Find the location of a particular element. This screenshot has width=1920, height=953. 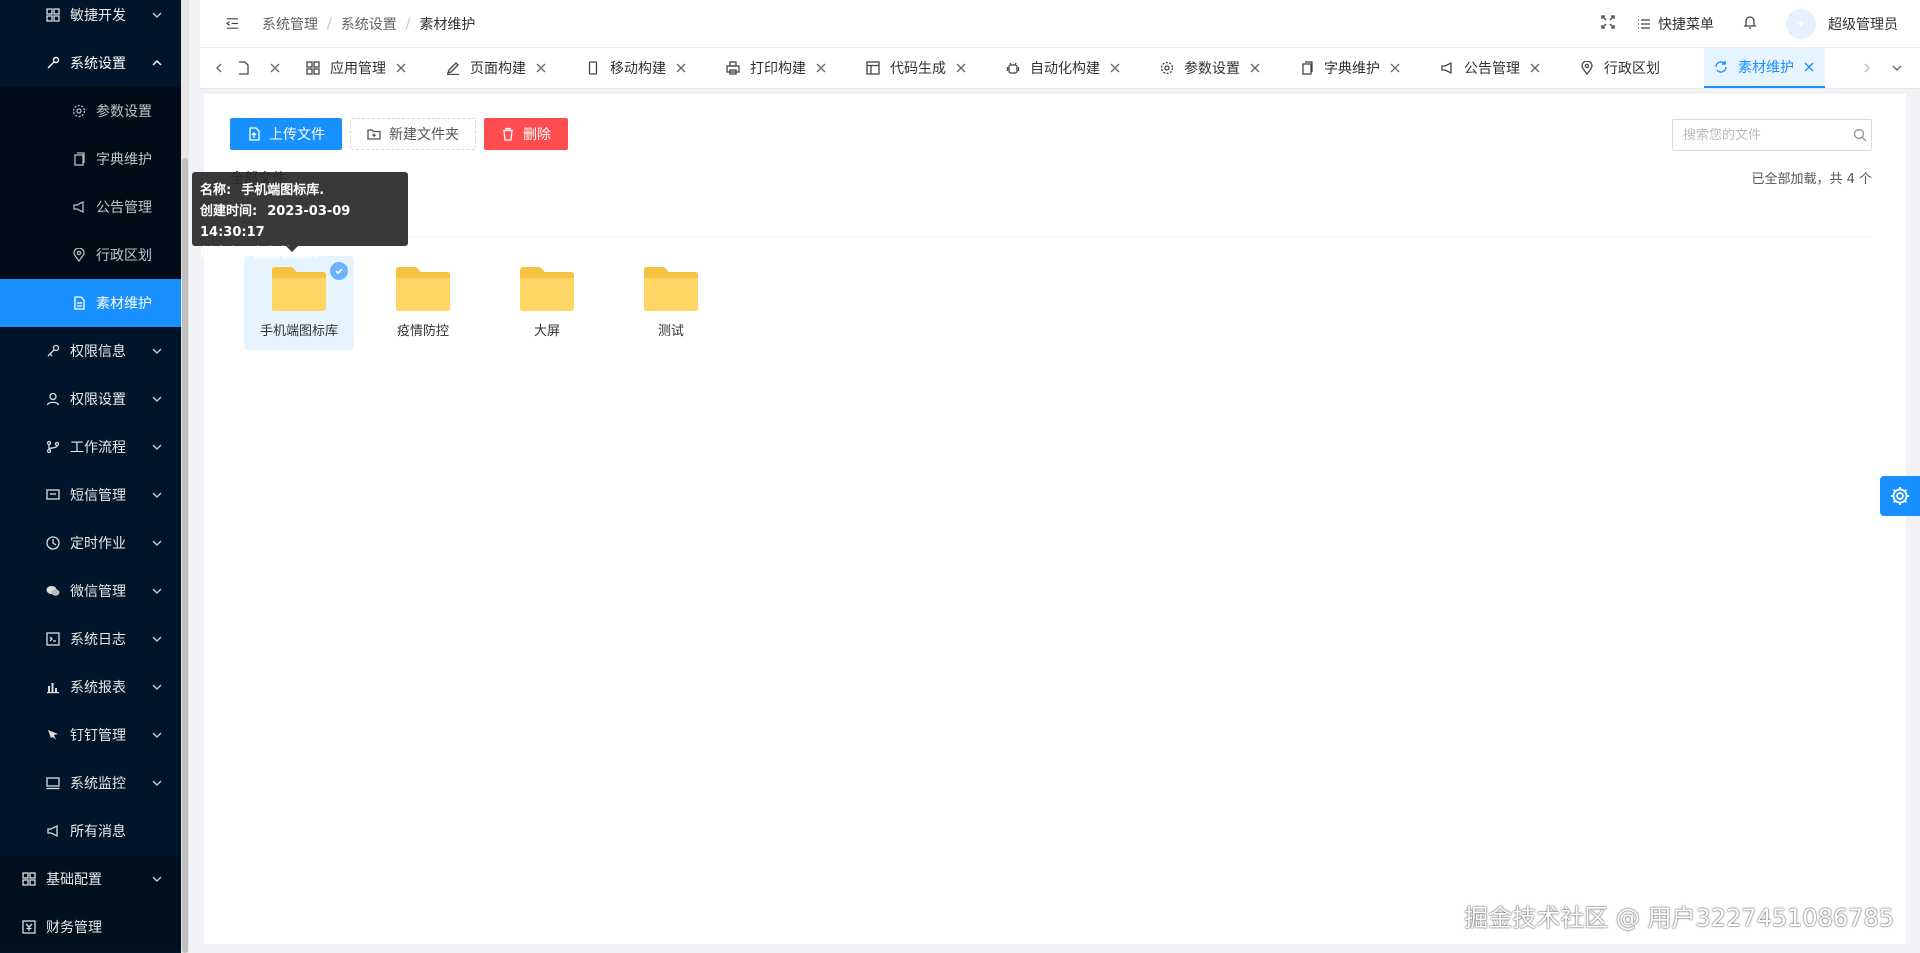

sidebar-item-permission-settings: 权限设置 is located at coordinates (94, 399).